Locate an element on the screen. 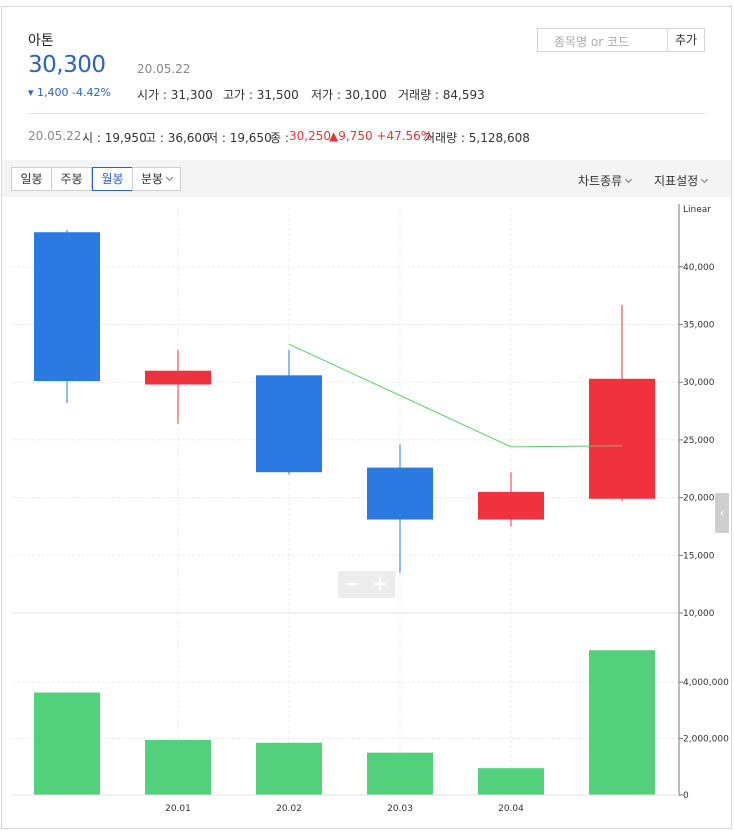 The width and height of the screenshot is (734, 831). volume-tick-label: 0 is located at coordinates (686, 796).